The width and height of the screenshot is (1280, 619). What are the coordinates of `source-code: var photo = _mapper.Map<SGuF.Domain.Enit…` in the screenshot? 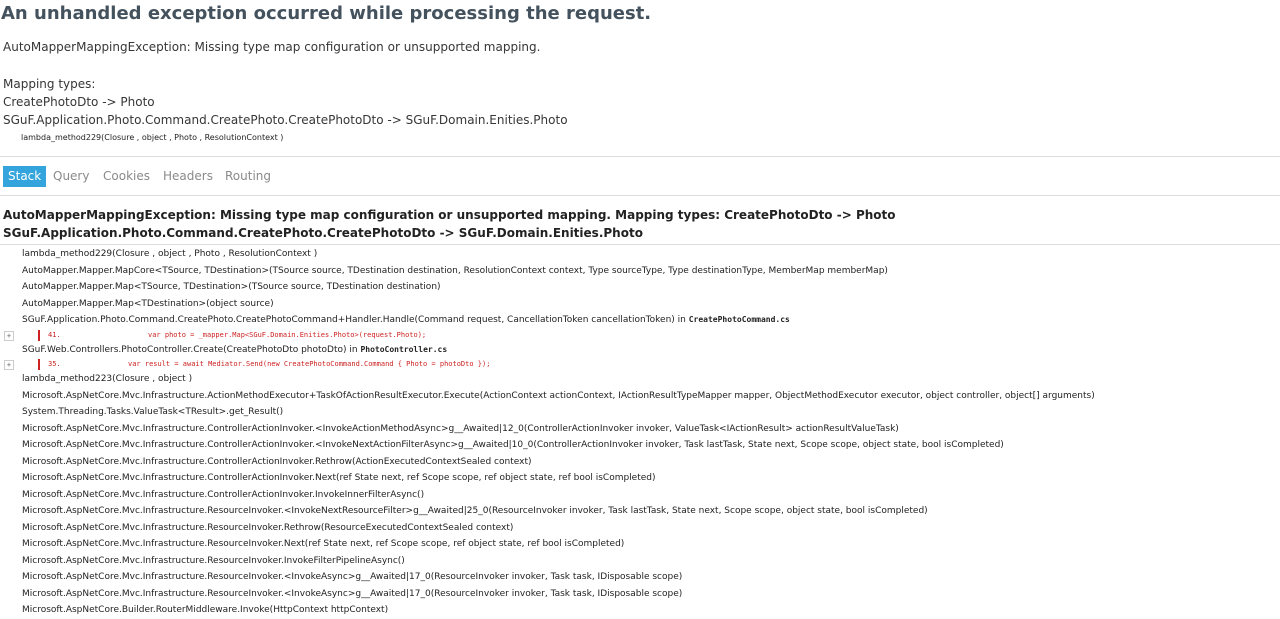 It's located at (287, 334).